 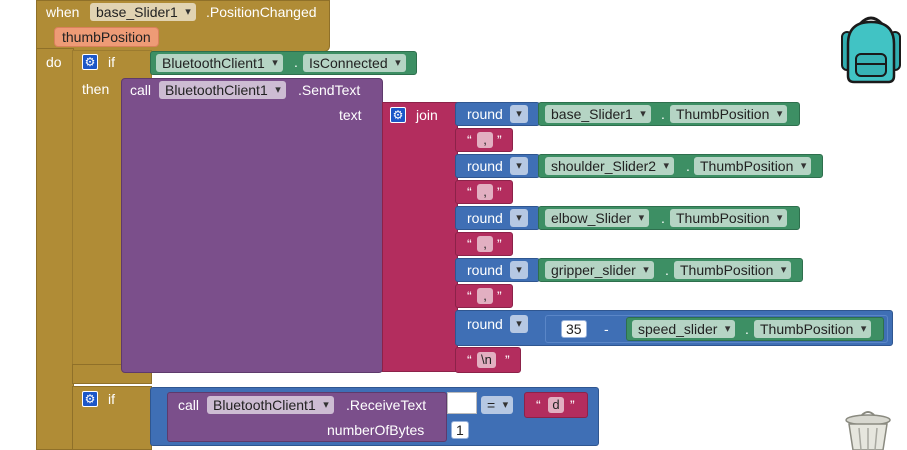 I want to click on minus-operator: -, so click(x=606, y=329).